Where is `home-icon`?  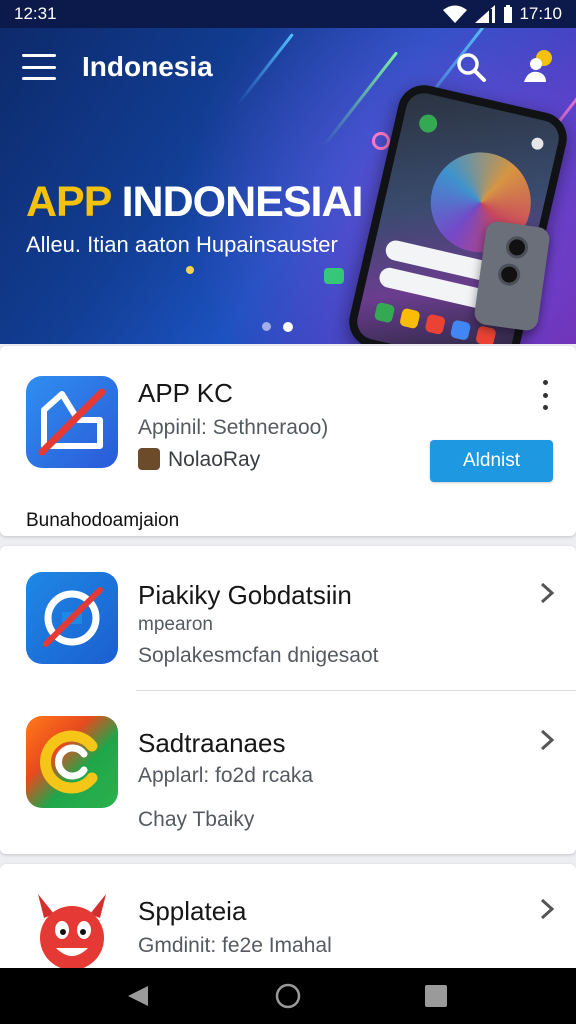
home-icon is located at coordinates (288, 996).